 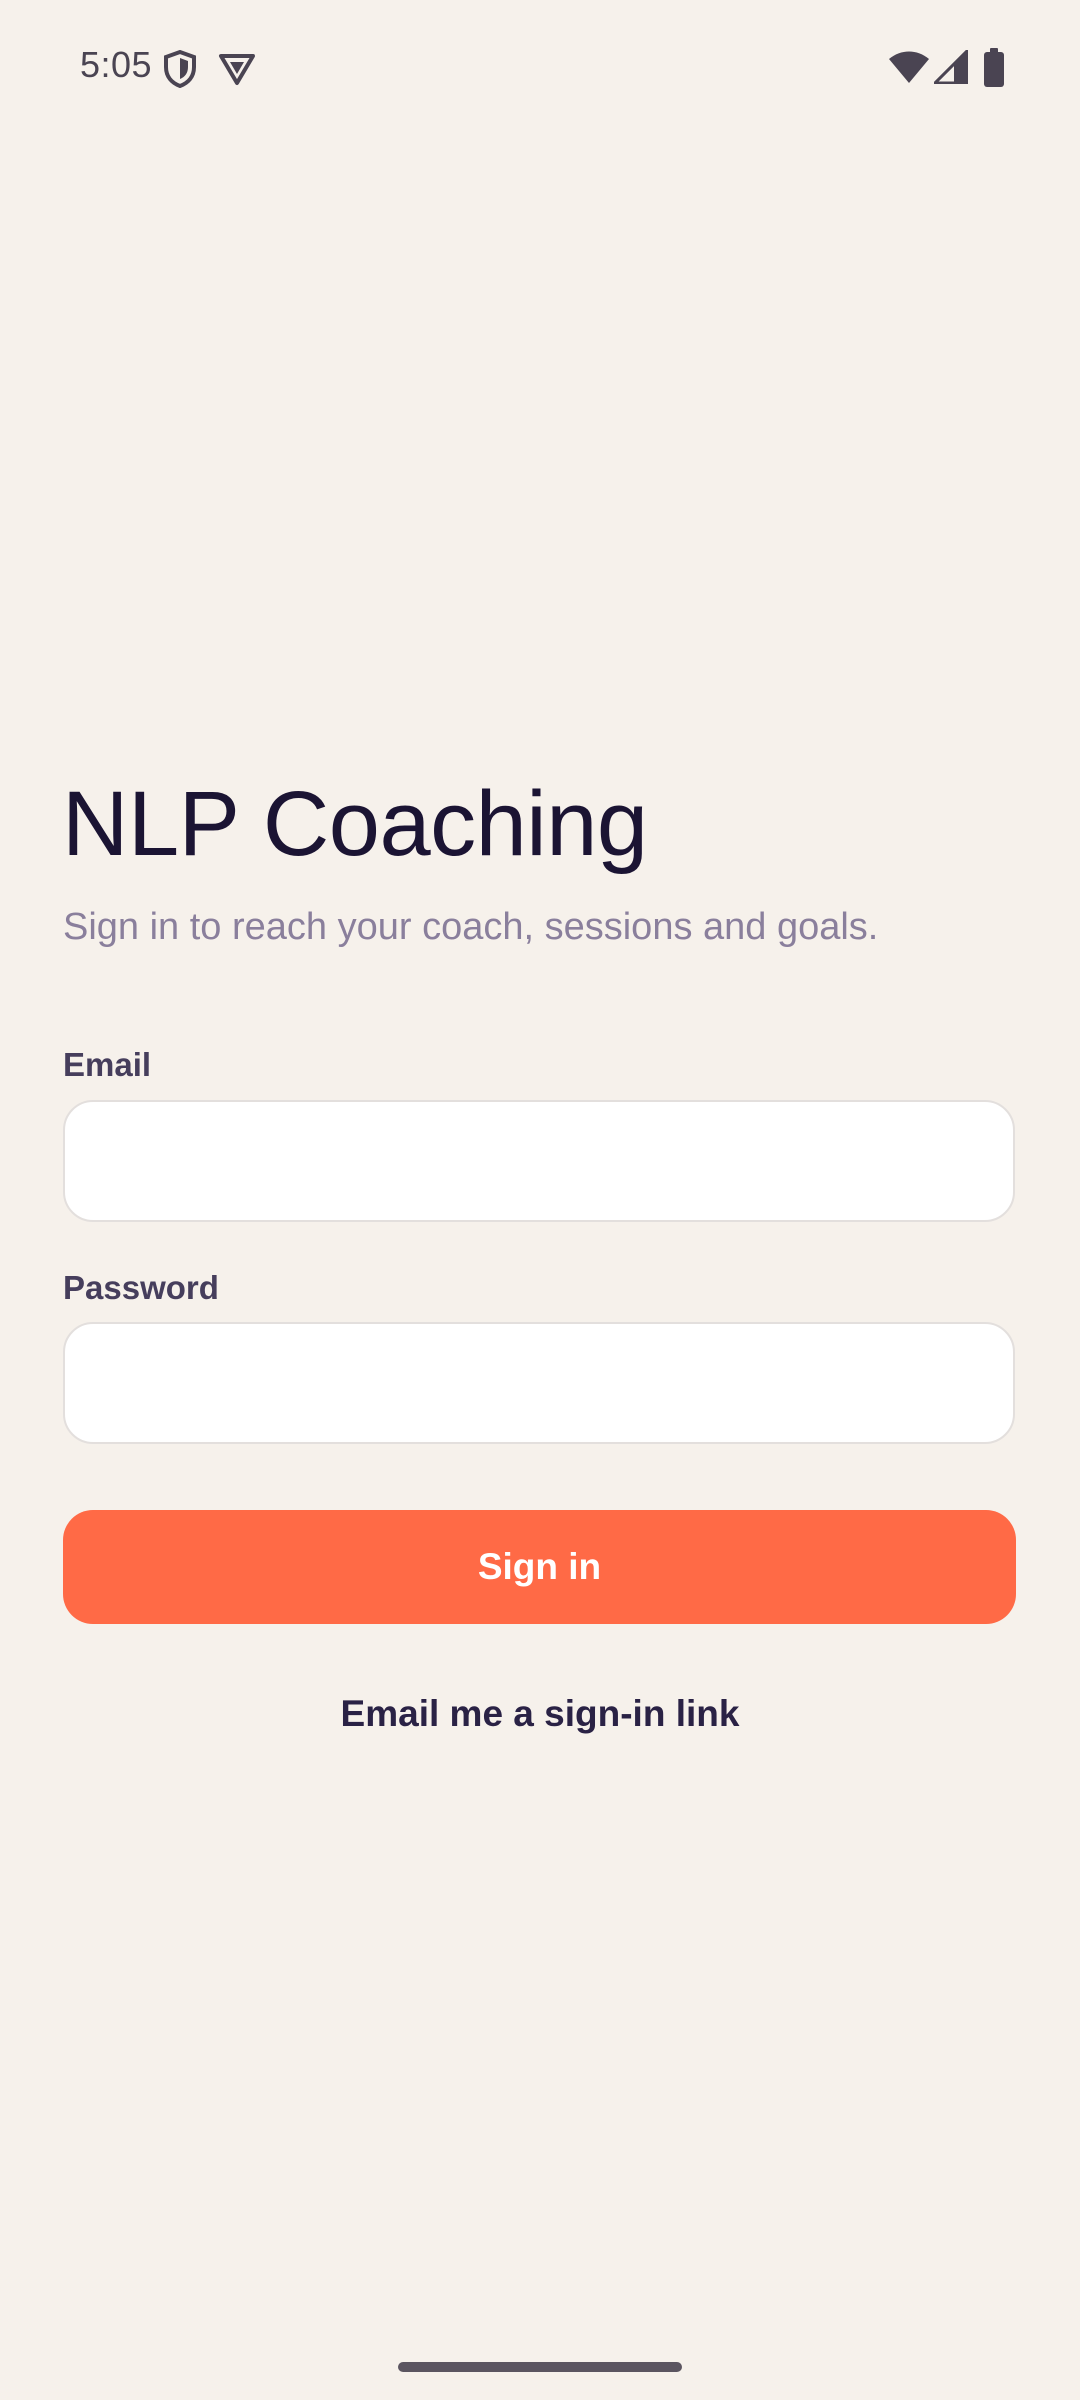 What do you see at coordinates (141, 1287) in the screenshot?
I see `password-label: Password` at bounding box center [141, 1287].